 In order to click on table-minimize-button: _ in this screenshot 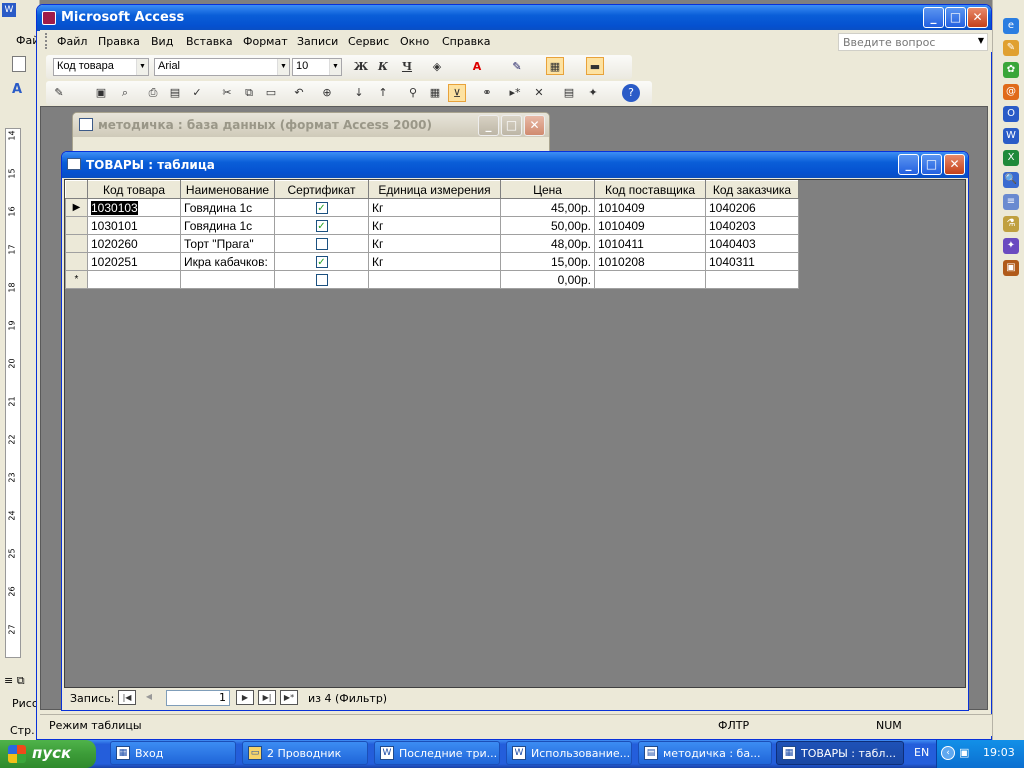, I will do `click(908, 164)`.